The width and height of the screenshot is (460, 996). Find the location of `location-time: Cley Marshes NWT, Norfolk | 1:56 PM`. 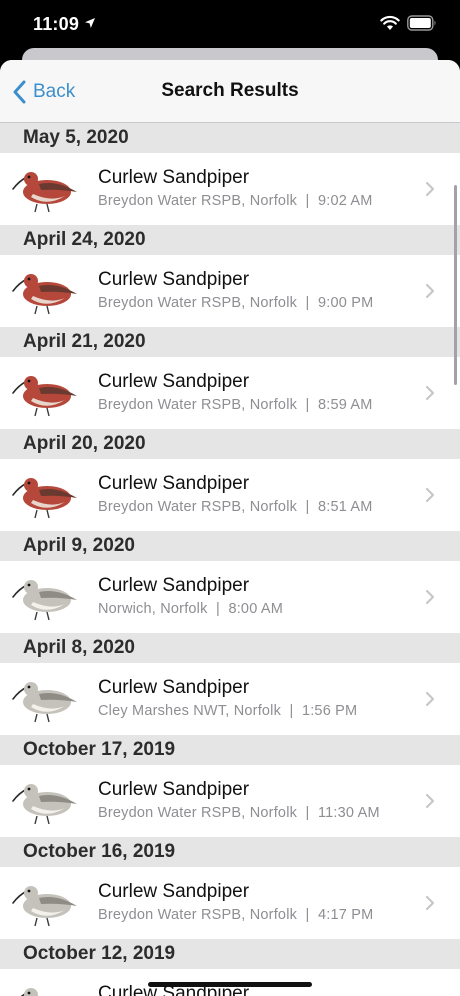

location-time: Cley Marshes NWT, Norfolk | 1:56 PM is located at coordinates (228, 711).